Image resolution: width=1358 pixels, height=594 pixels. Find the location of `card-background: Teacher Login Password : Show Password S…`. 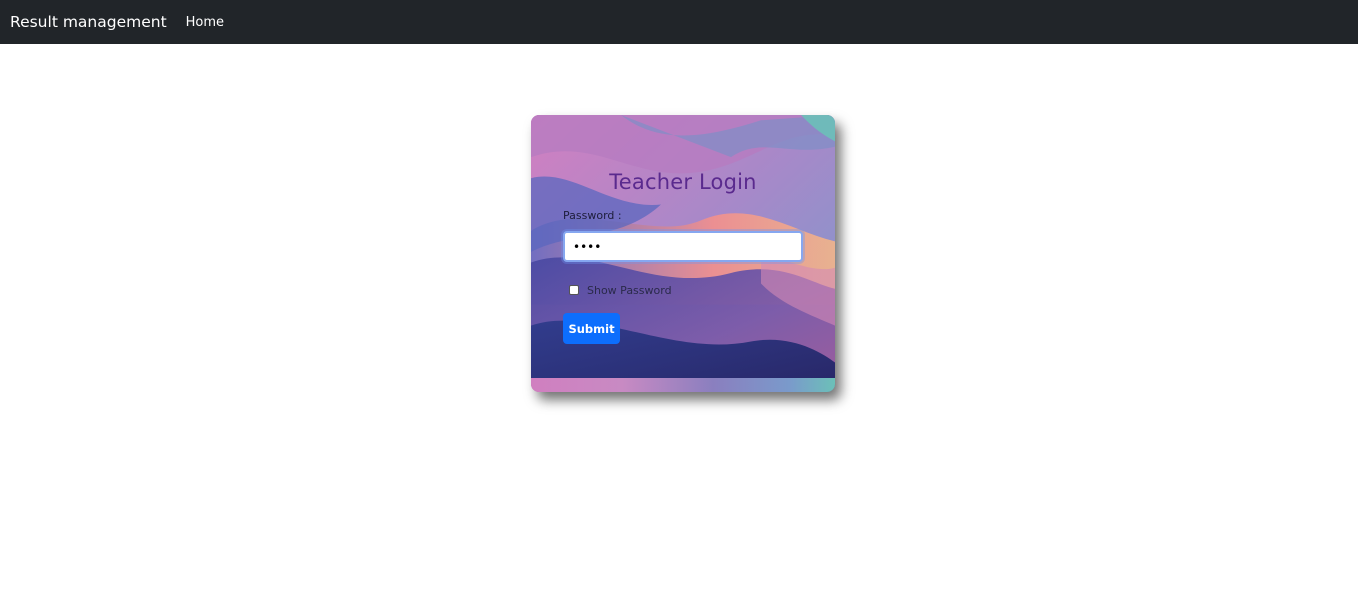

card-background: Teacher Login Password : Show Password S… is located at coordinates (683, 246).